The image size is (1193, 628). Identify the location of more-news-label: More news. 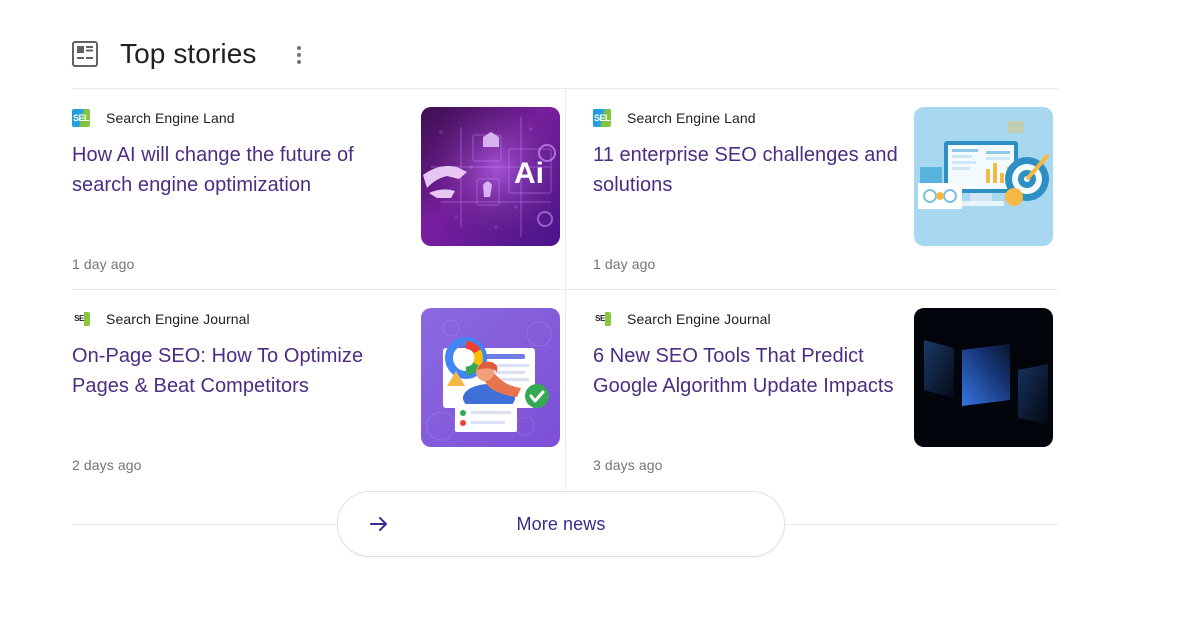
(561, 523).